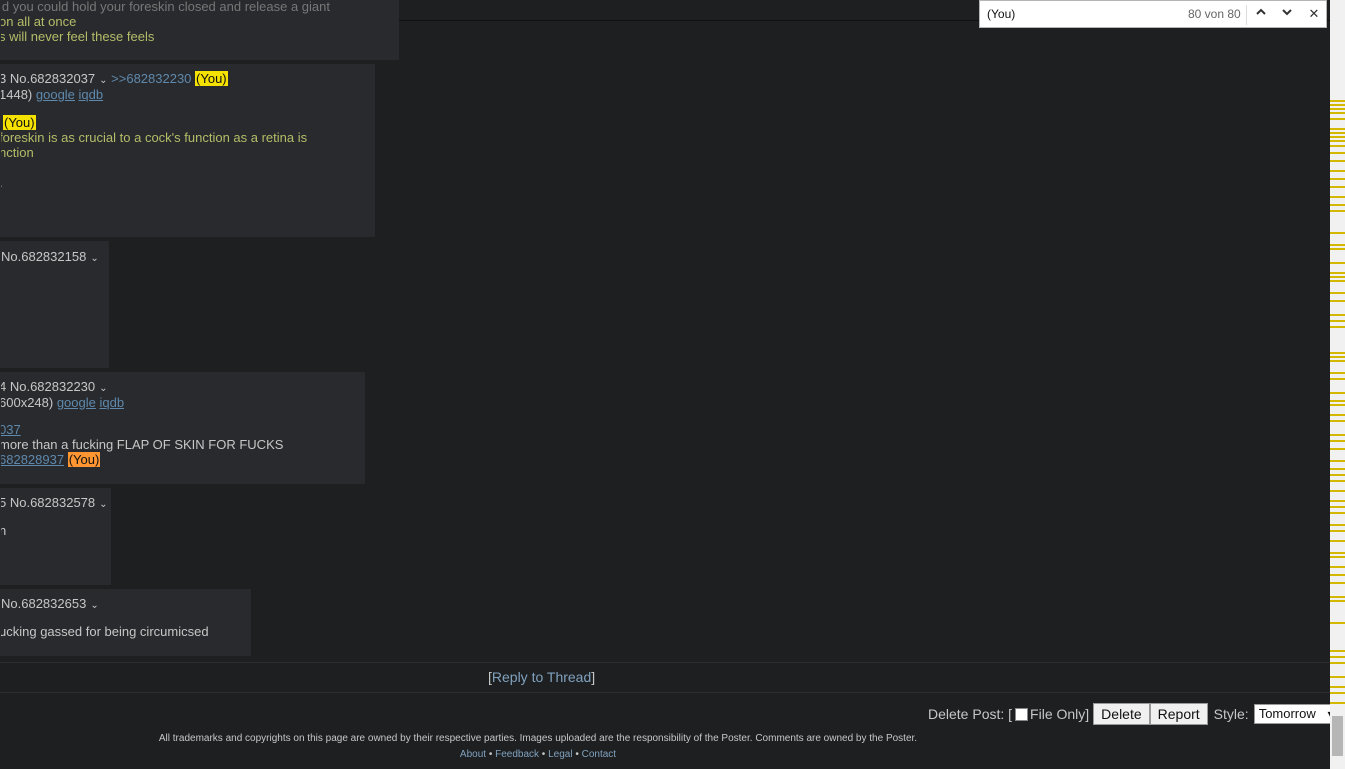 The image size is (1345, 769). Describe the element at coordinates (1337, 384) in the screenshot. I see `scrollbar` at that location.